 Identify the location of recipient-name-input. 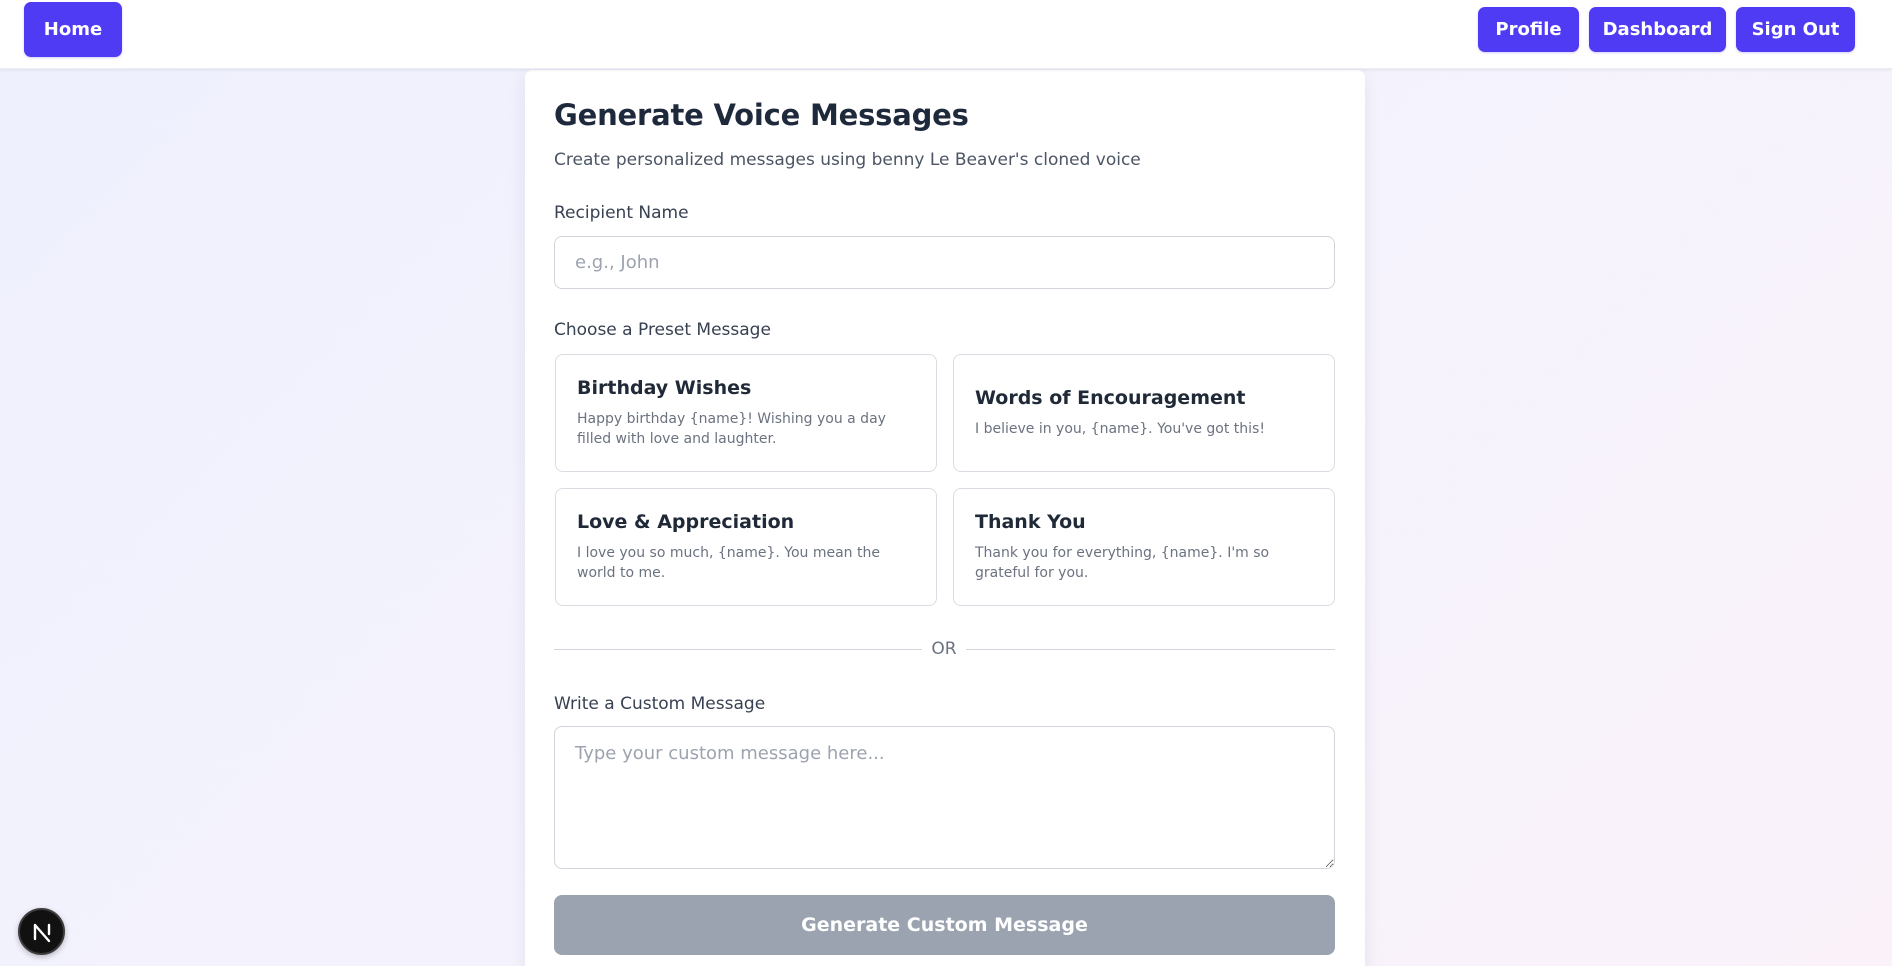
(944, 262).